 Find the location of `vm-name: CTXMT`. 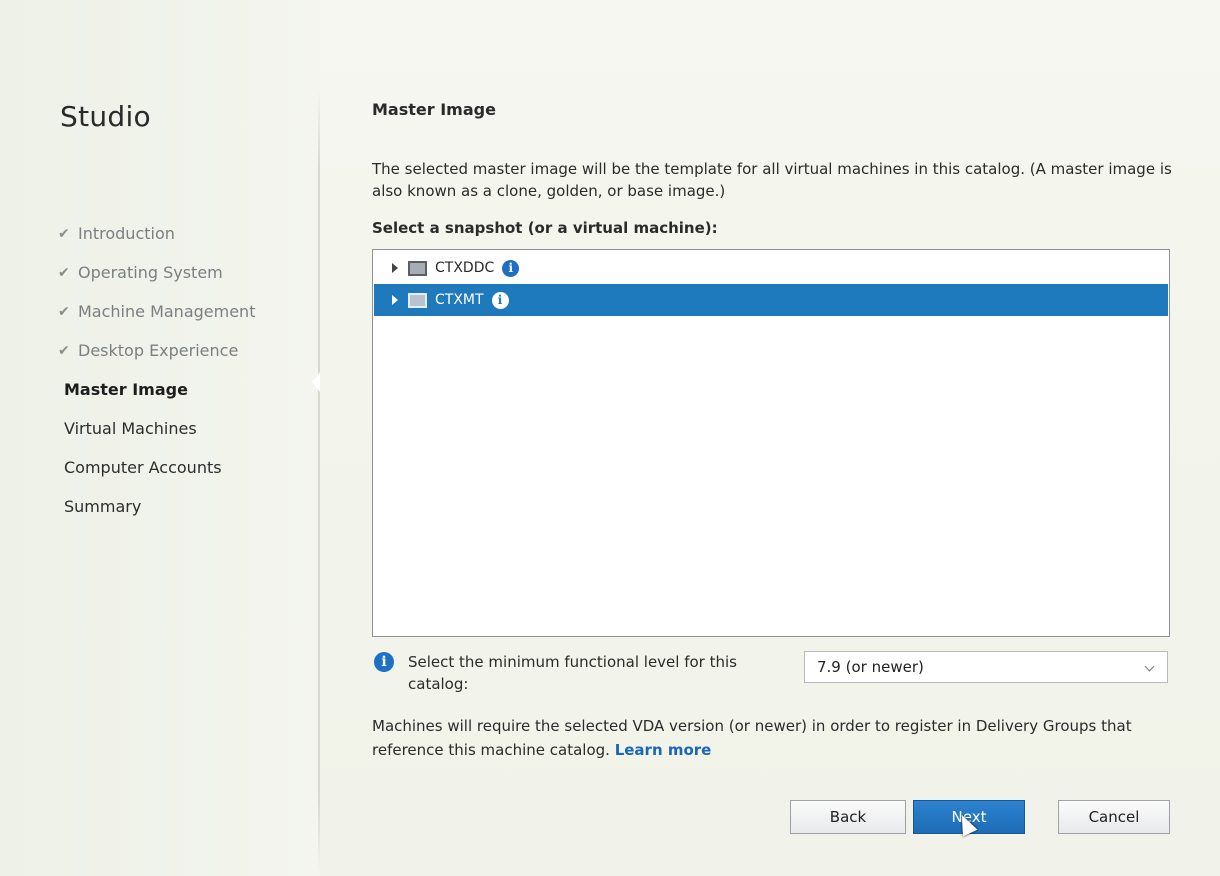

vm-name: CTXMT is located at coordinates (459, 300).